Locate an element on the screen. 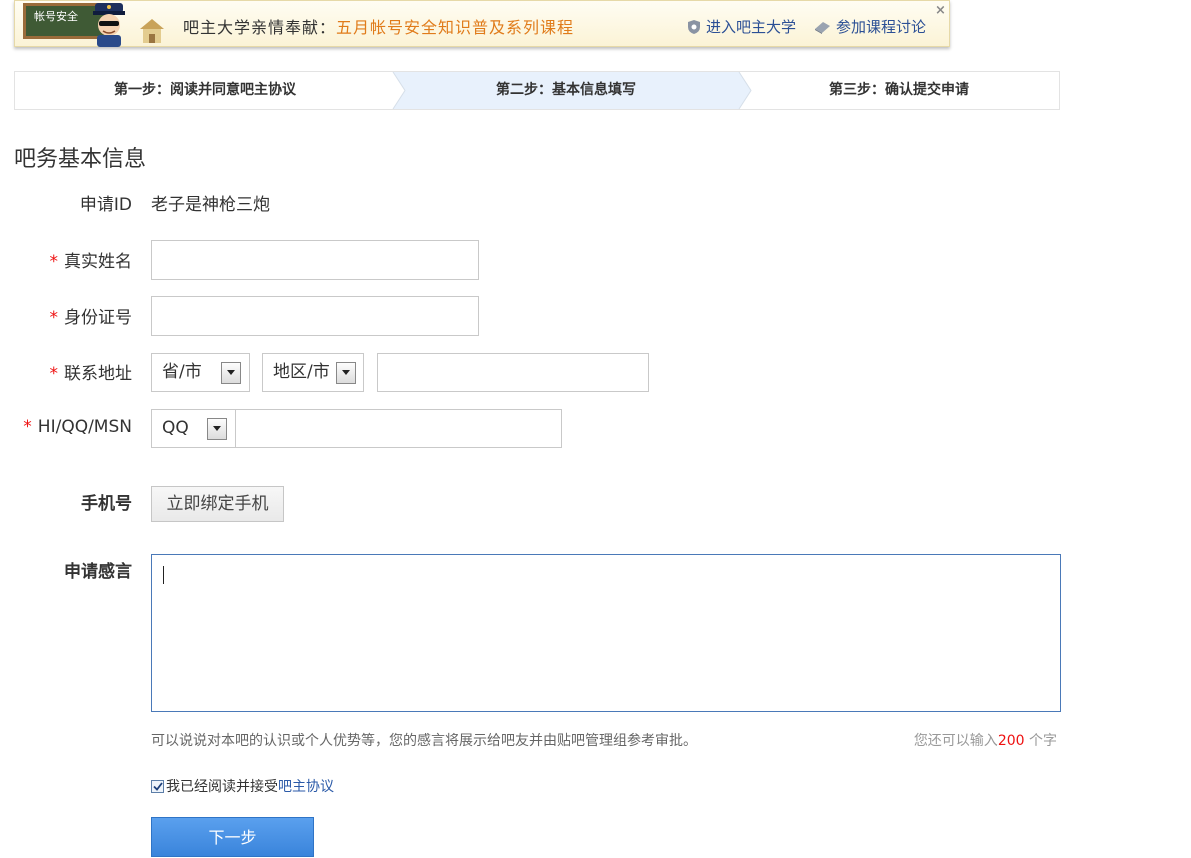  phone-label-text: 手机号 is located at coordinates (106, 504).